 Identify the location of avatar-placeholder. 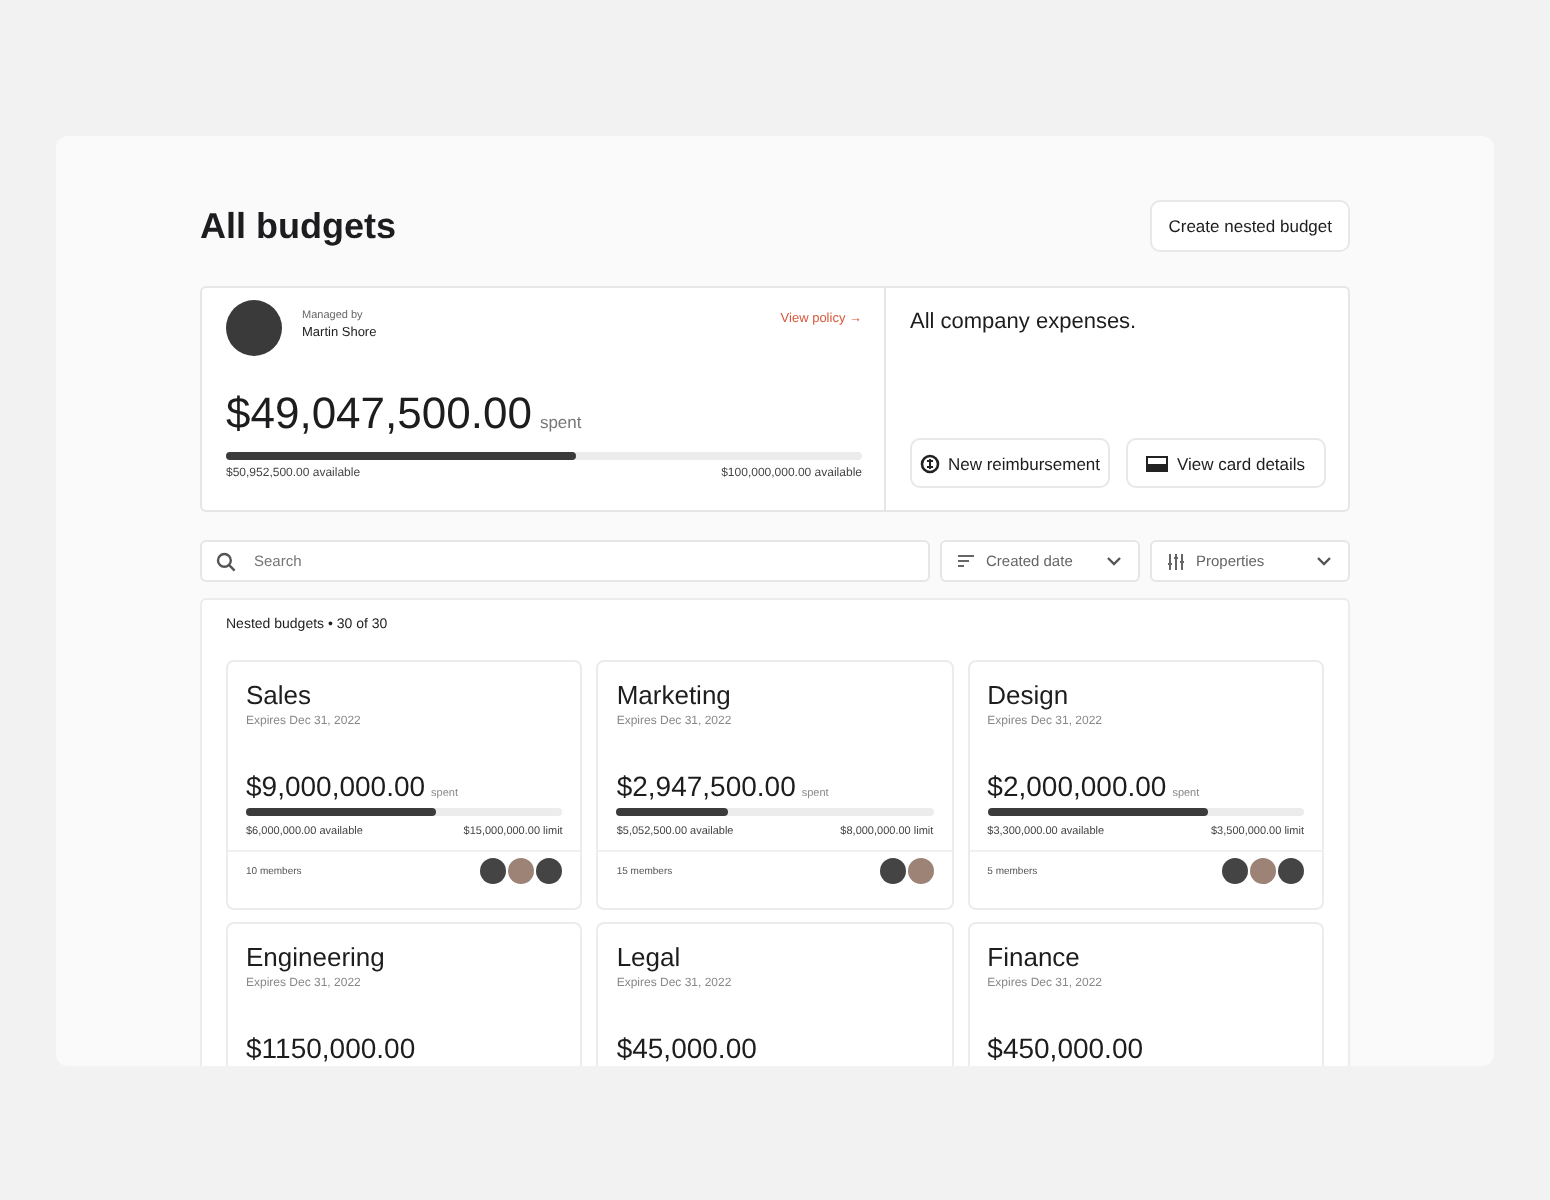
(254, 328).